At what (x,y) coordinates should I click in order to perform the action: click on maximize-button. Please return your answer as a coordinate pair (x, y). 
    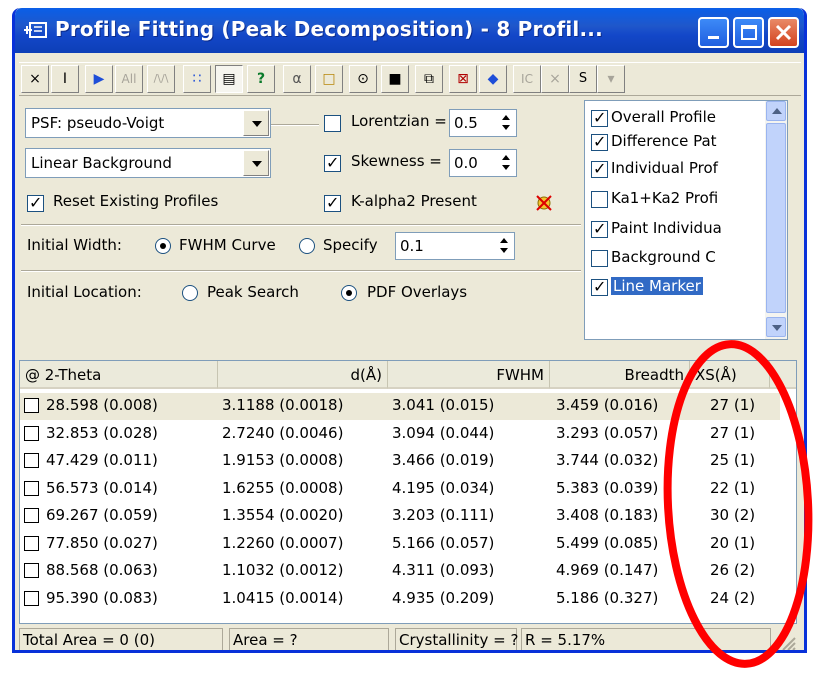
    Looking at the image, I should click on (748, 32).